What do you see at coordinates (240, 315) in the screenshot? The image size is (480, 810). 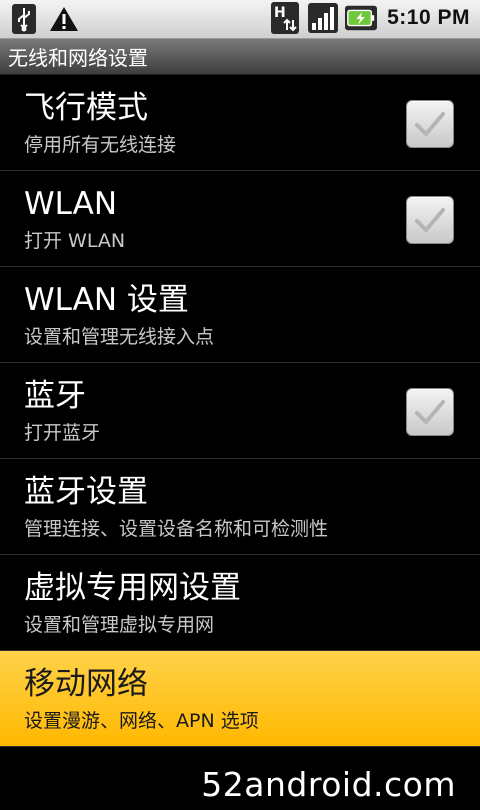 I see `setting-wlan-settings: WLAN 设置 设置和管理无线接入点` at bounding box center [240, 315].